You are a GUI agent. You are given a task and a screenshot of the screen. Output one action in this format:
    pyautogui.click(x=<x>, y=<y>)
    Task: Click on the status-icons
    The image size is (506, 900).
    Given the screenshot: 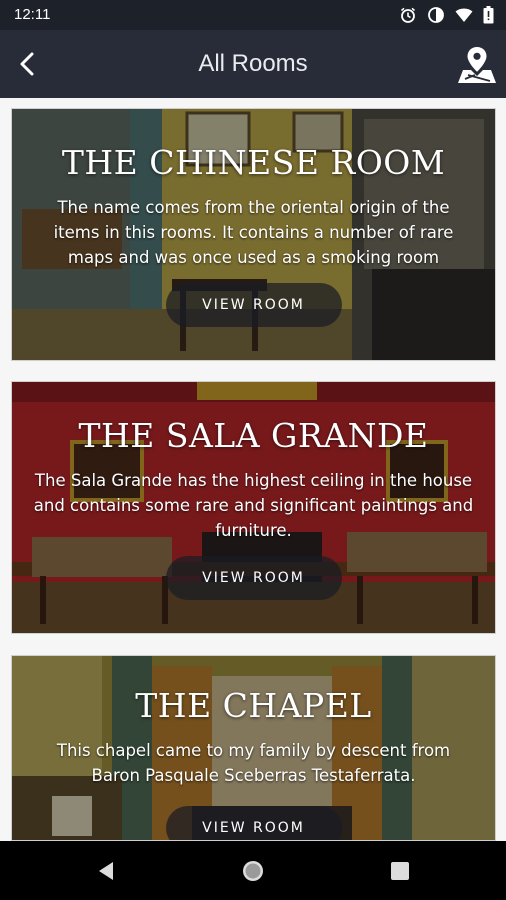 What is the action you would take?
    pyautogui.click(x=446, y=15)
    